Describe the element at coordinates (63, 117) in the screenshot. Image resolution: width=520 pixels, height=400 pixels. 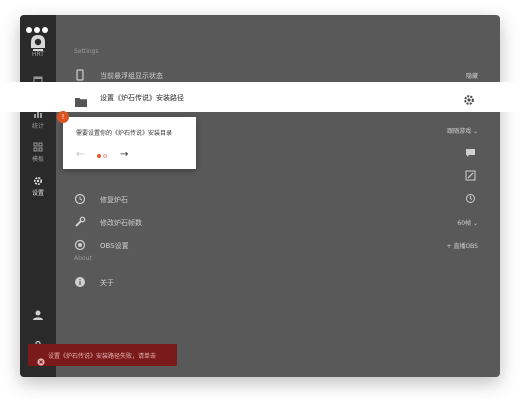
I see `step-badge: !` at that location.